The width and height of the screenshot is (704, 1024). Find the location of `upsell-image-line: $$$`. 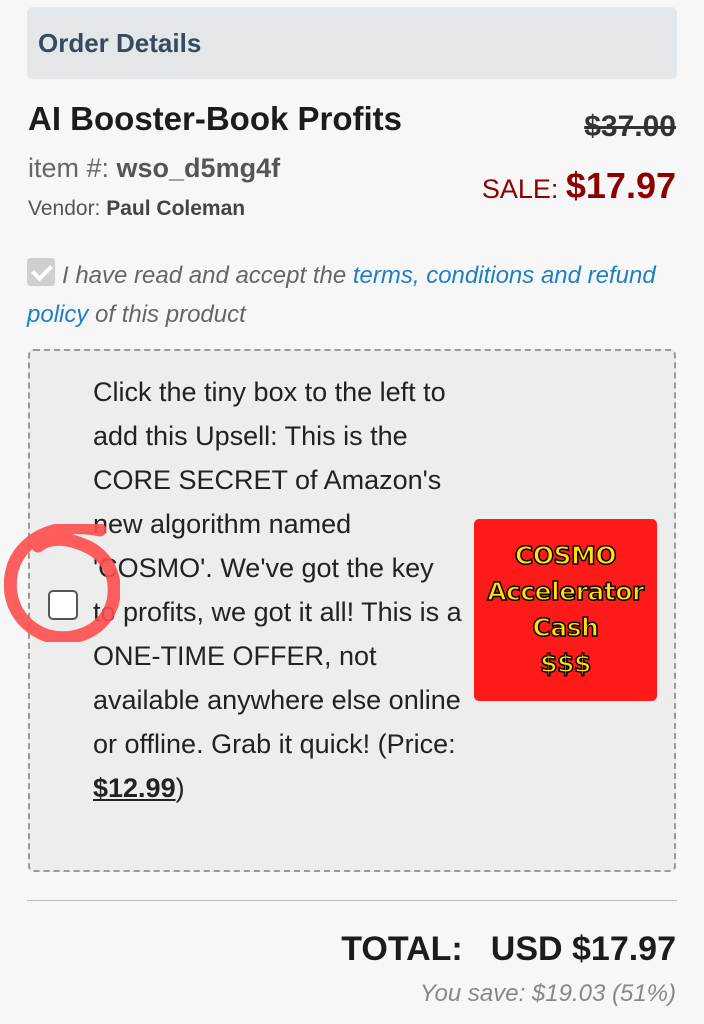

upsell-image-line: $$$ is located at coordinates (565, 663).